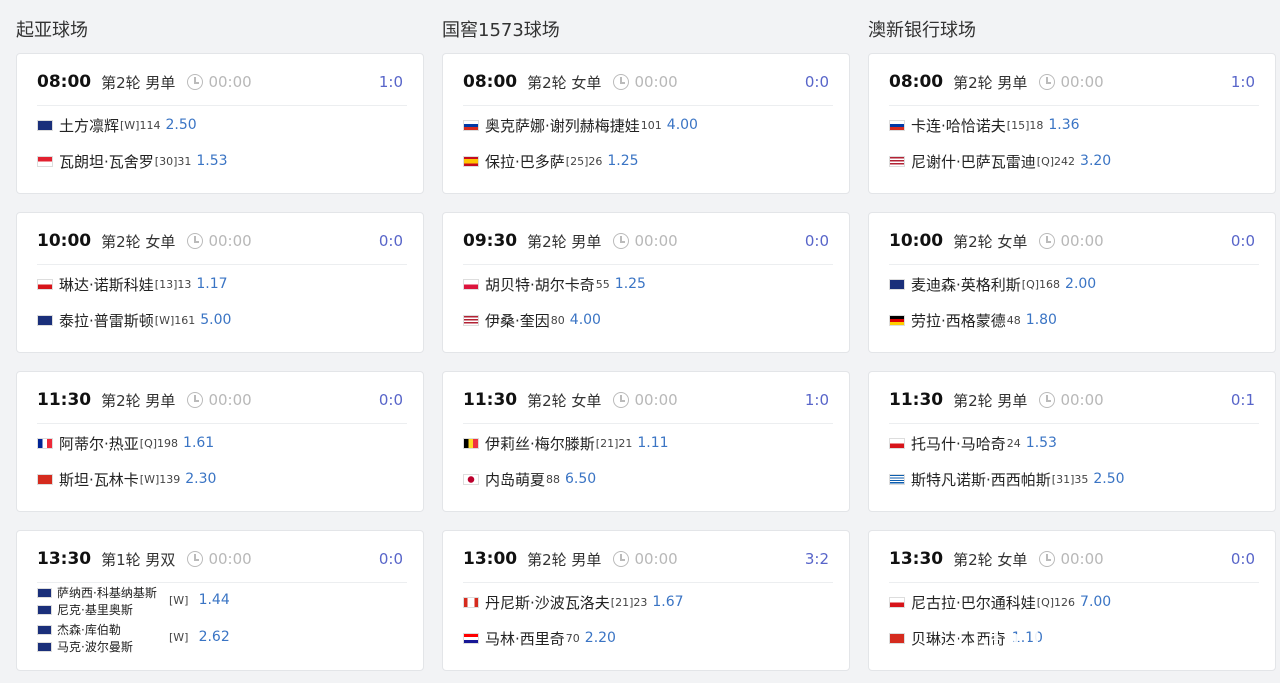  I want to click on player-odds: 7.00, so click(1095, 602).